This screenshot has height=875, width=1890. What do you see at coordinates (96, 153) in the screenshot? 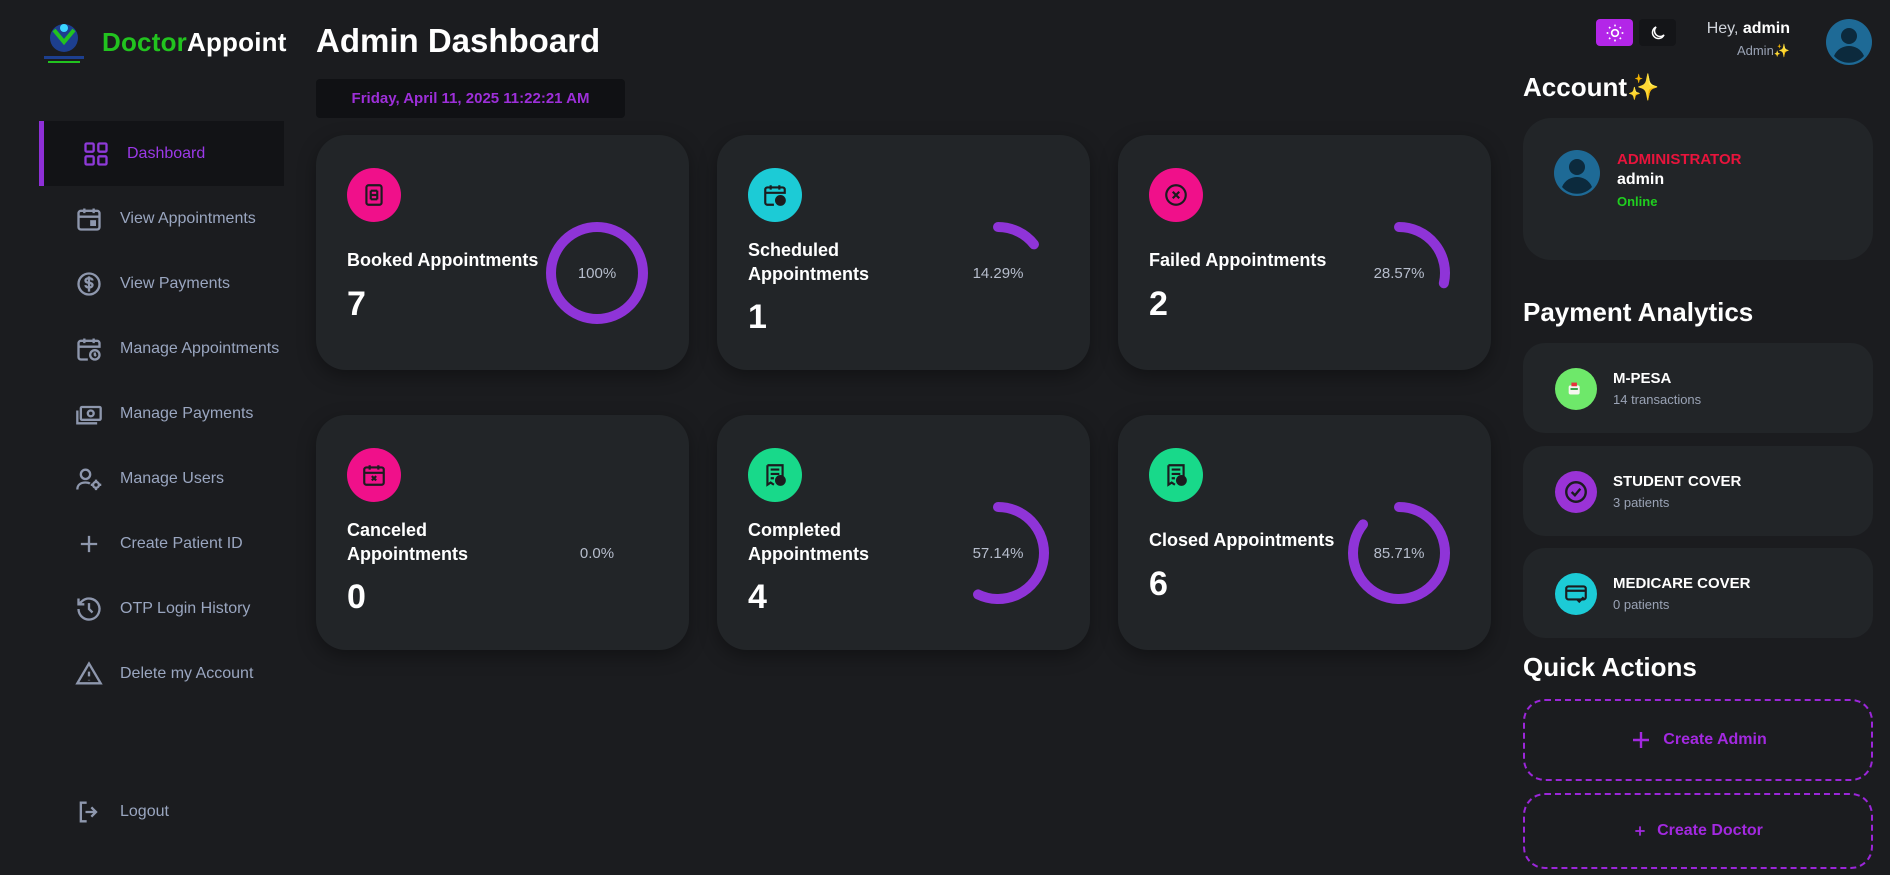
I see `grid-icon` at bounding box center [96, 153].